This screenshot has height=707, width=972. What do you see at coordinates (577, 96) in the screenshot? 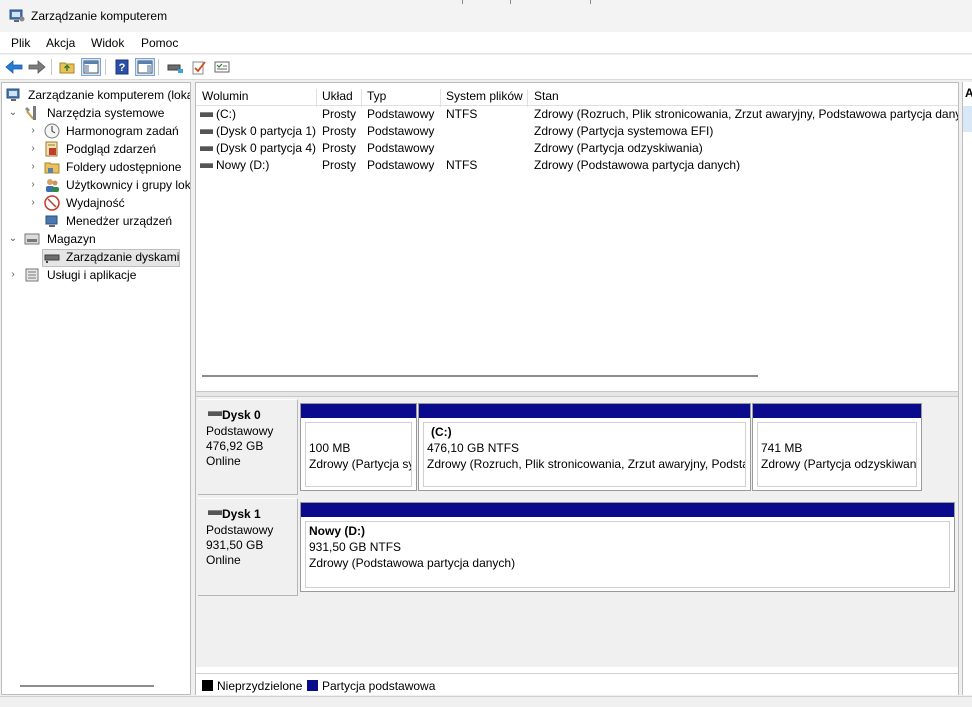
I see `volume-list-header: Wolumin Układ Typ System plików Stan` at bounding box center [577, 96].